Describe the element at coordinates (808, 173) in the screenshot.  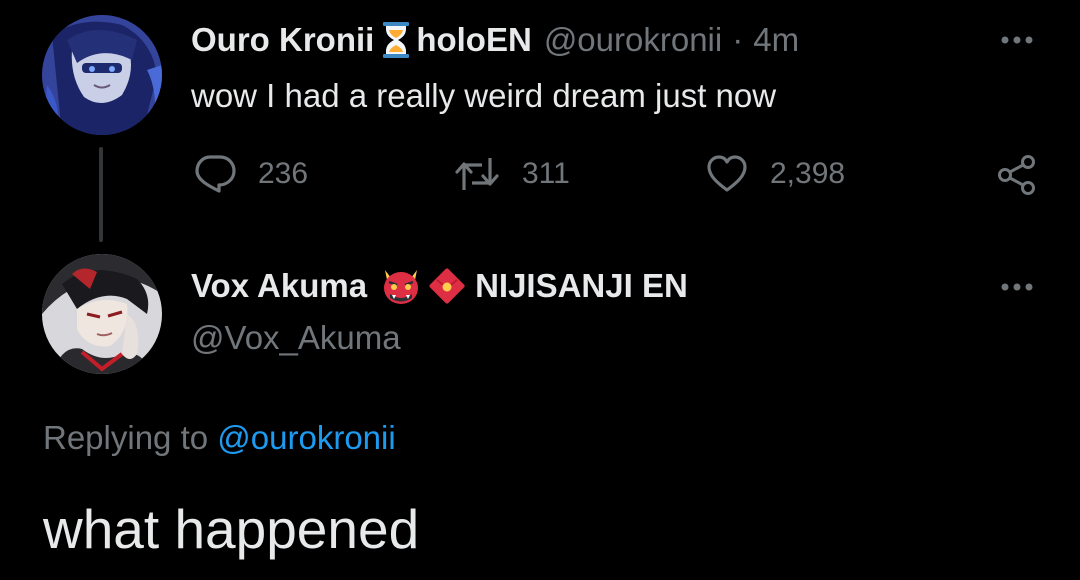
I see `like-count: 2,398` at that location.